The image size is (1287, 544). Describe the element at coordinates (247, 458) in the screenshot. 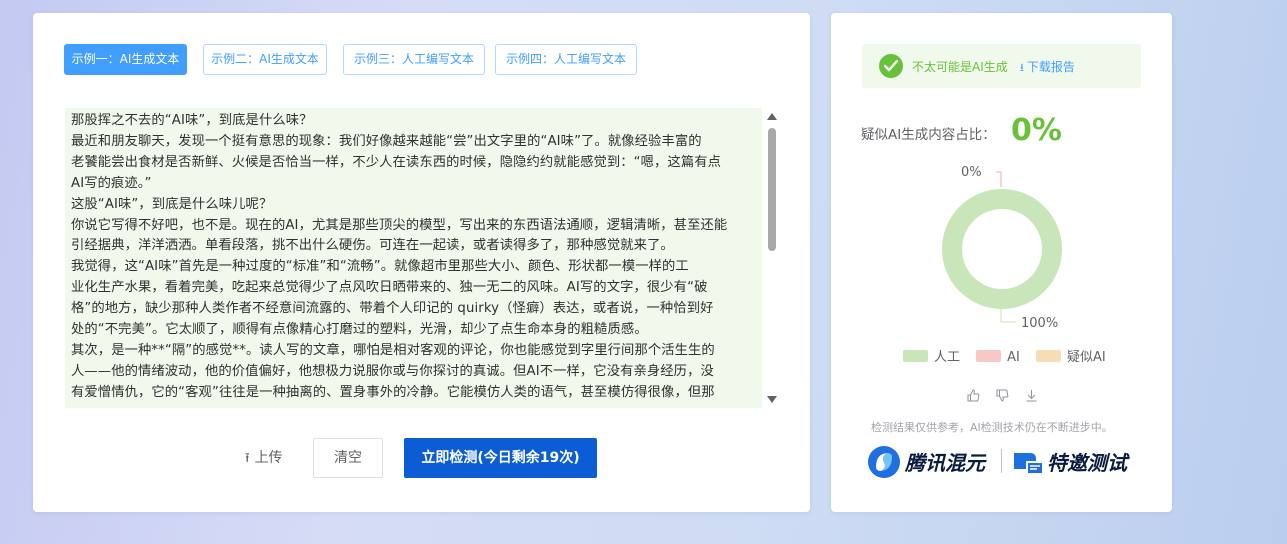

I see `upload-icon: ⭱` at that location.